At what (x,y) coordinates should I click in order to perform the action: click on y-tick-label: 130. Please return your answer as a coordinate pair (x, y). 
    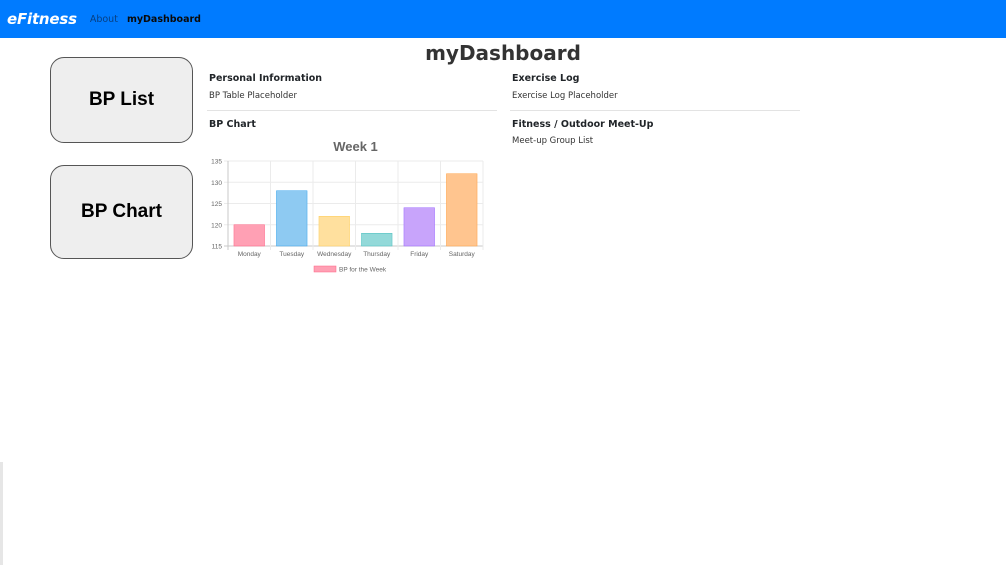
    Looking at the image, I should click on (216, 183).